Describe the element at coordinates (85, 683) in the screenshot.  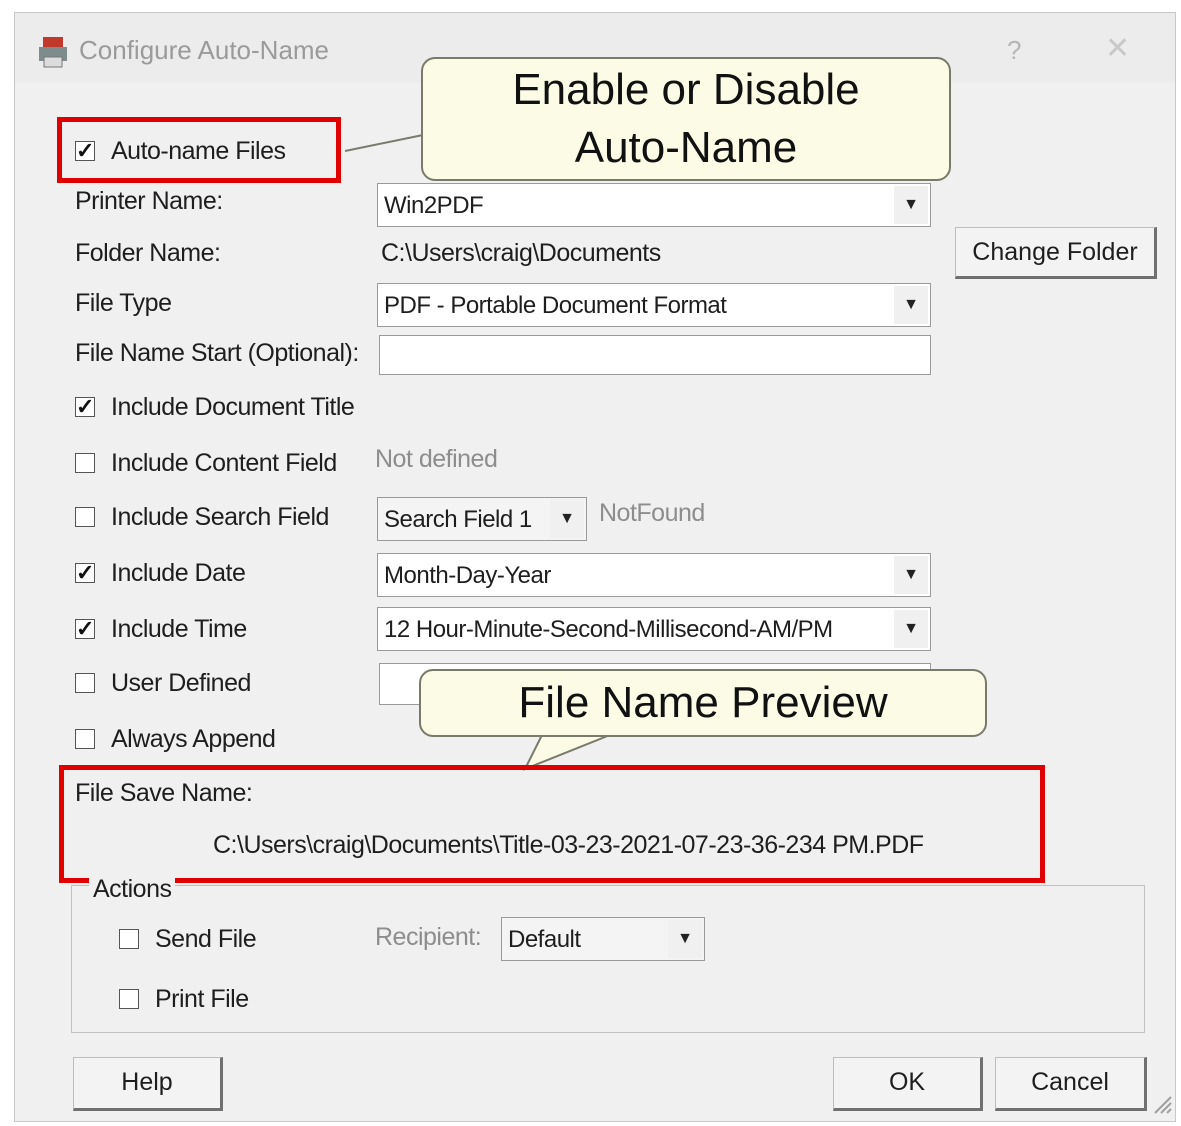
I see `user-defined-checkbox` at that location.